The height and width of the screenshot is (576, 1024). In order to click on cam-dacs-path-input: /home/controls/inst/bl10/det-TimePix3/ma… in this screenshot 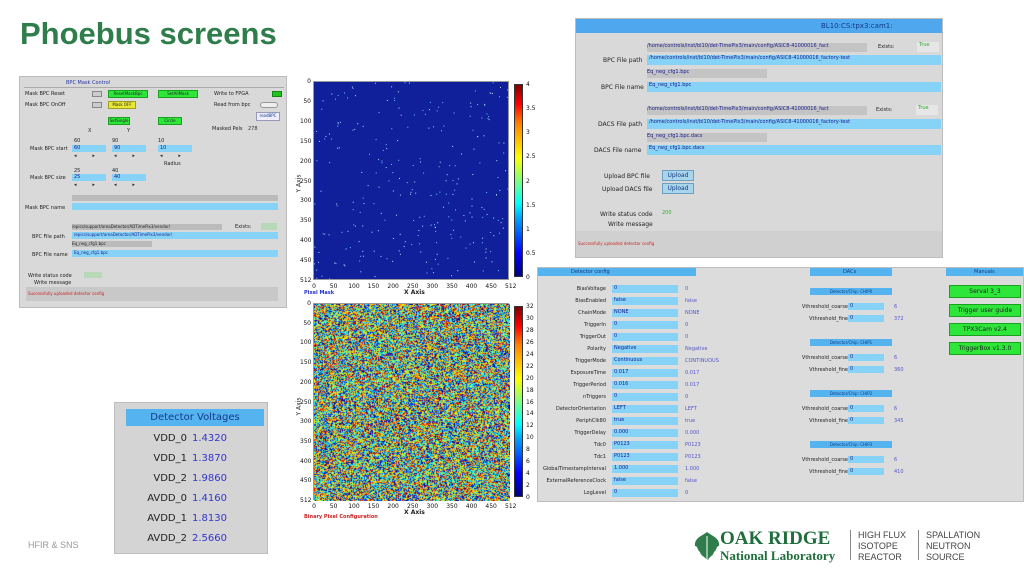, I will do `click(794, 124)`.